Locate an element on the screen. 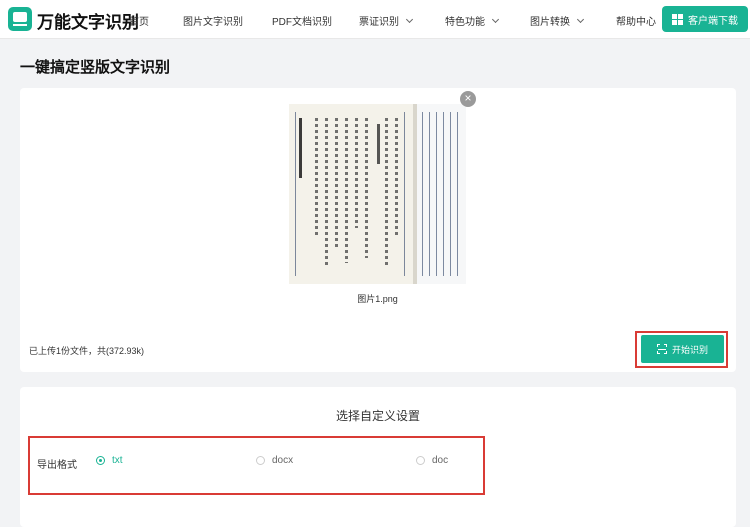 The width and height of the screenshot is (750, 527). format-option-doc: doc is located at coordinates (432, 460).